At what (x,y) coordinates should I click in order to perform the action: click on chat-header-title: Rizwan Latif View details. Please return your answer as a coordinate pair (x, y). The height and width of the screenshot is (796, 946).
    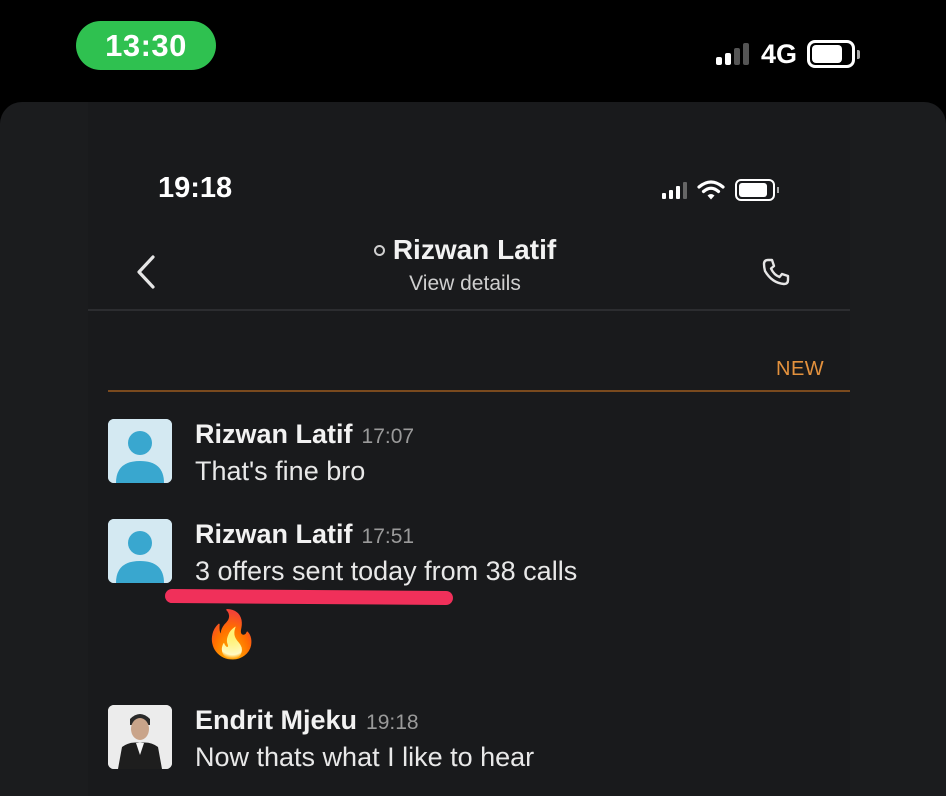
    Looking at the image, I should click on (465, 265).